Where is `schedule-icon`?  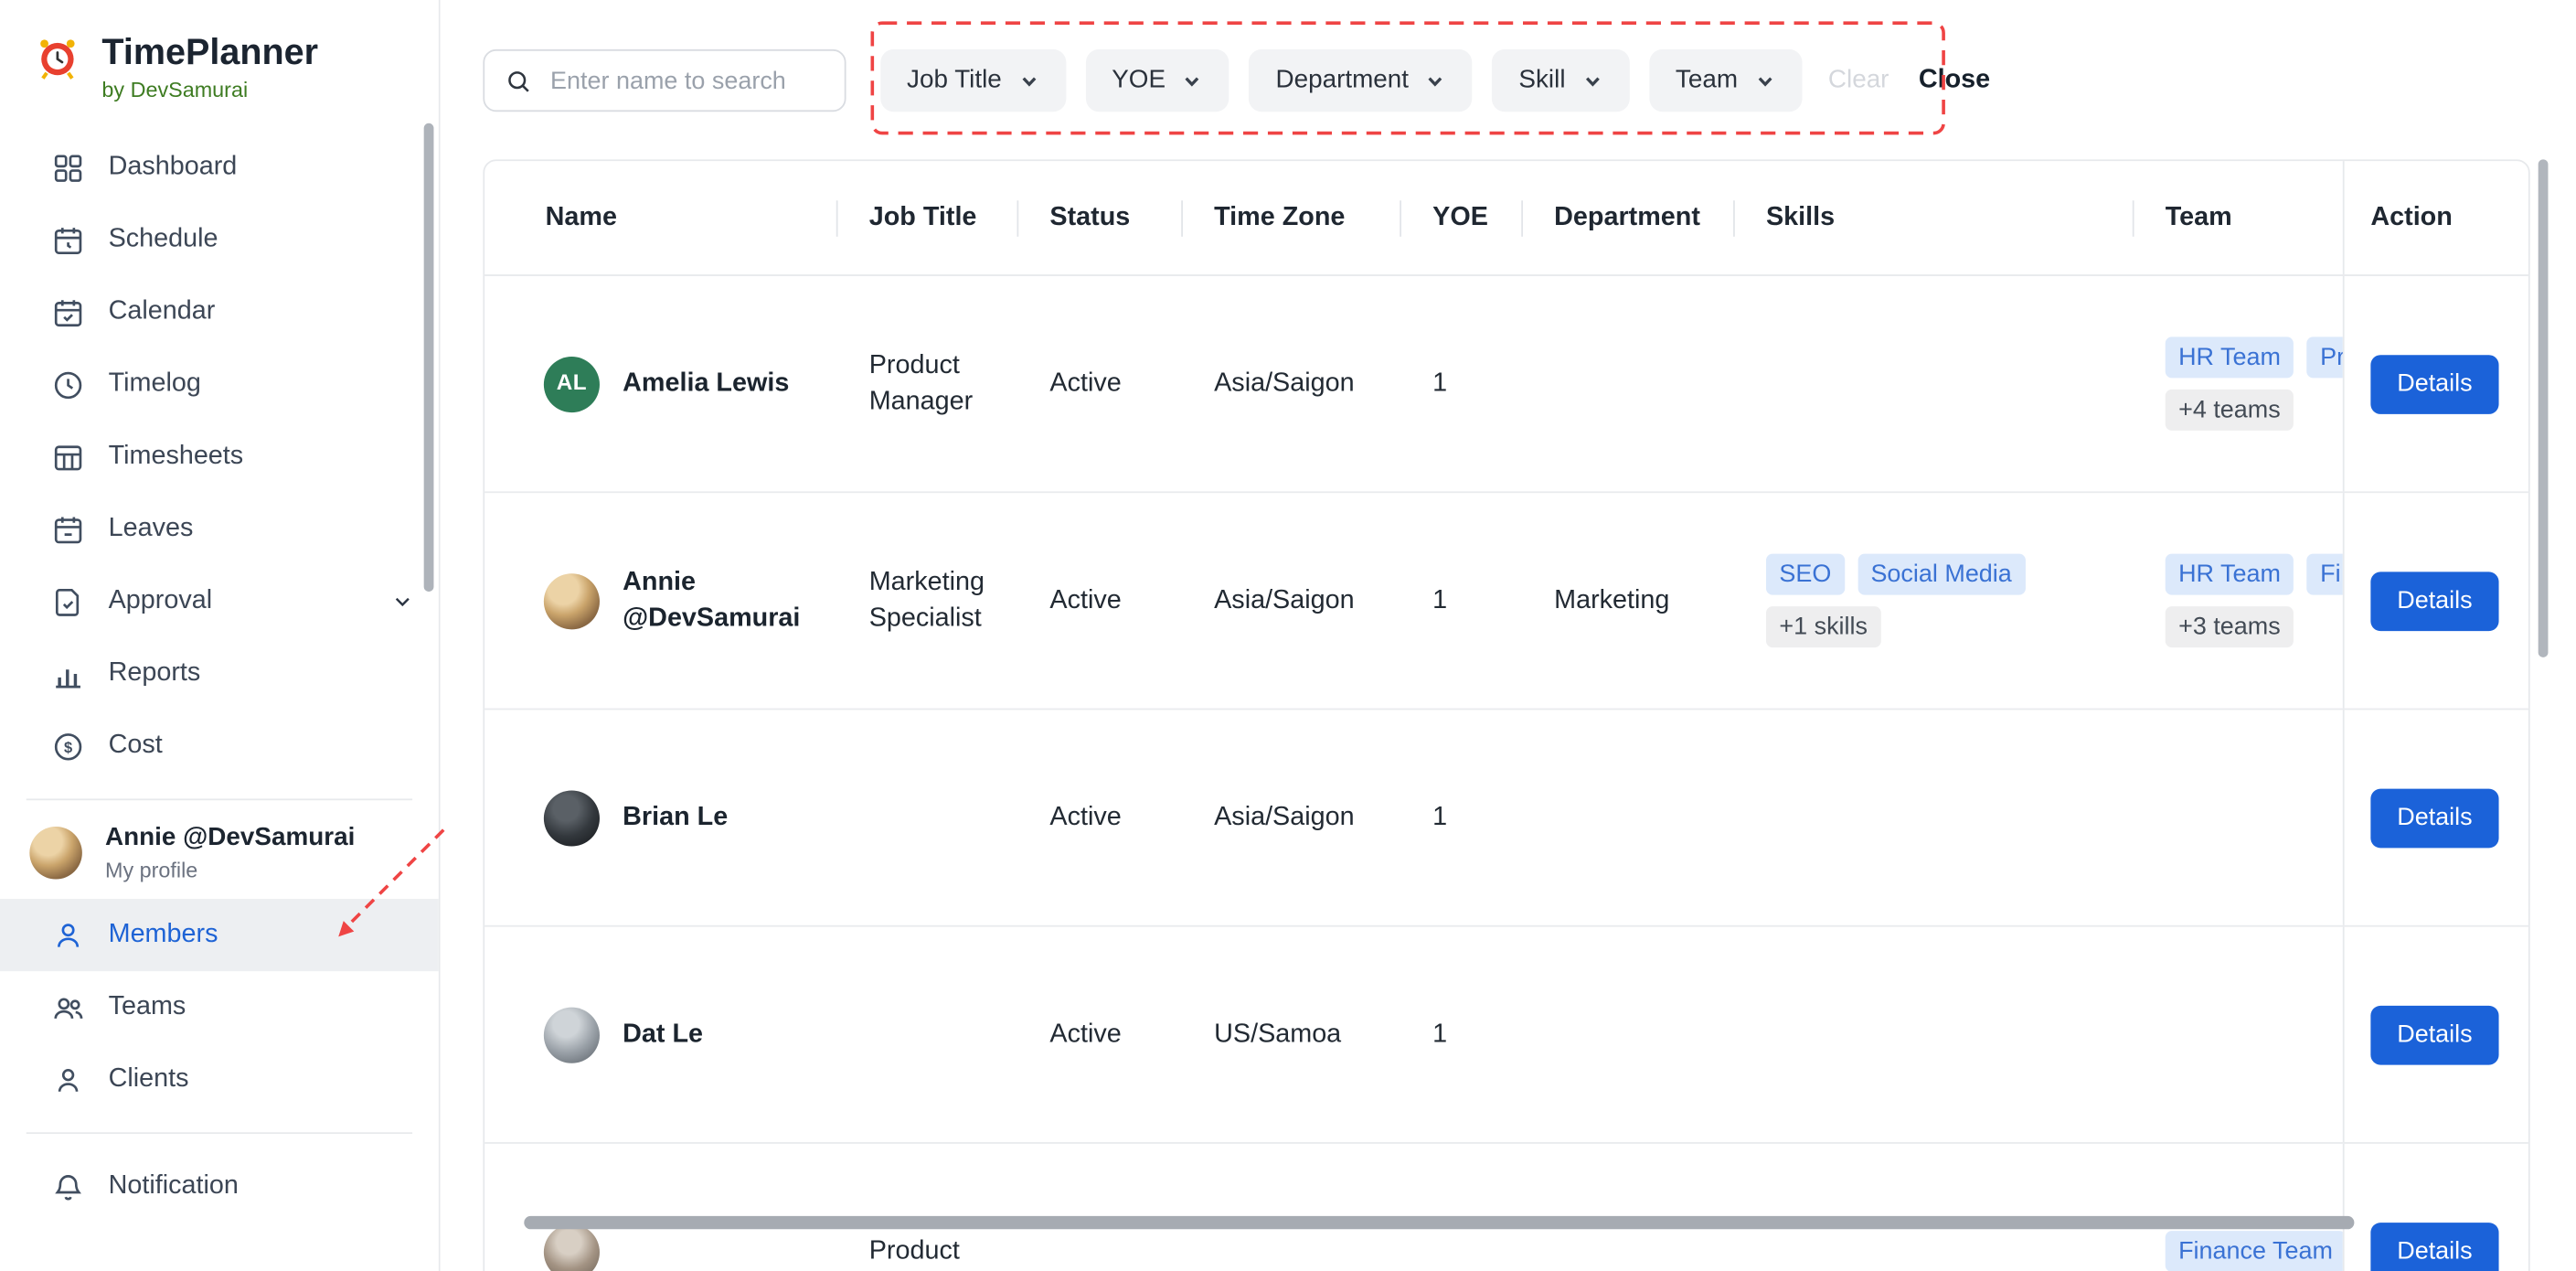
schedule-icon is located at coordinates (68, 240).